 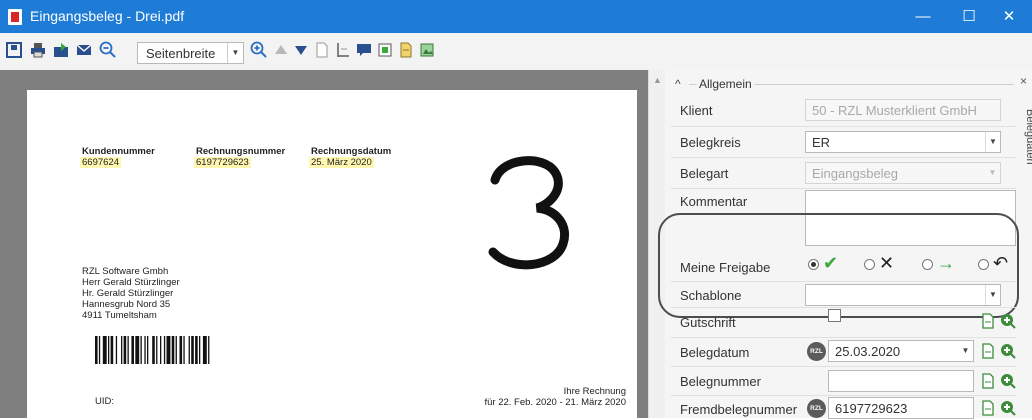 What do you see at coordinates (711, 295) in the screenshot?
I see `schablone-label: Schablone` at bounding box center [711, 295].